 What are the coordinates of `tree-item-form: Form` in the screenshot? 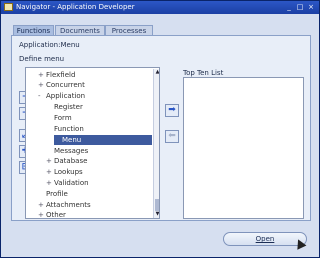 It's located at (59, 118).